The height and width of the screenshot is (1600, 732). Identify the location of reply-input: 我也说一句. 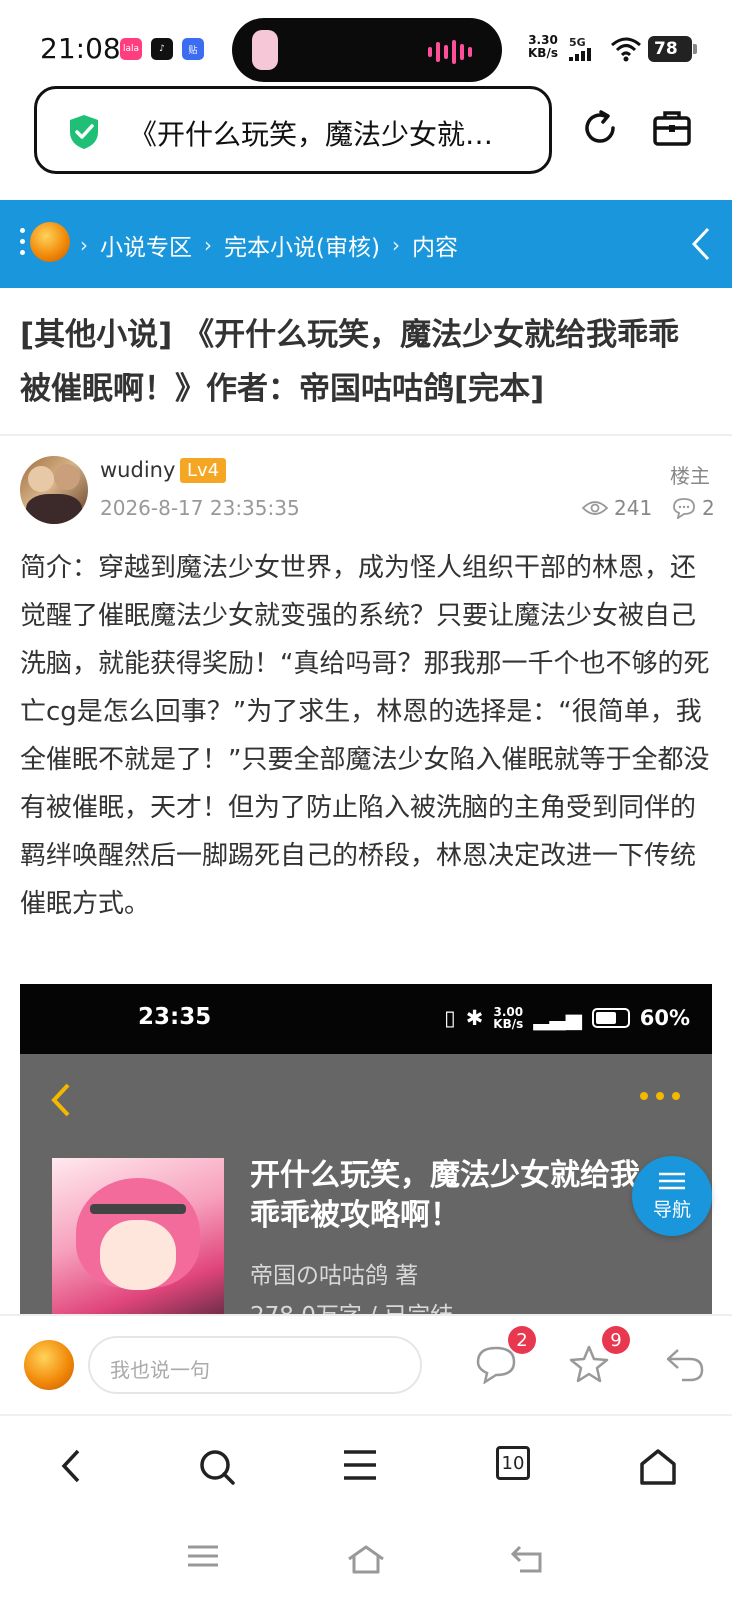
(255, 1365).